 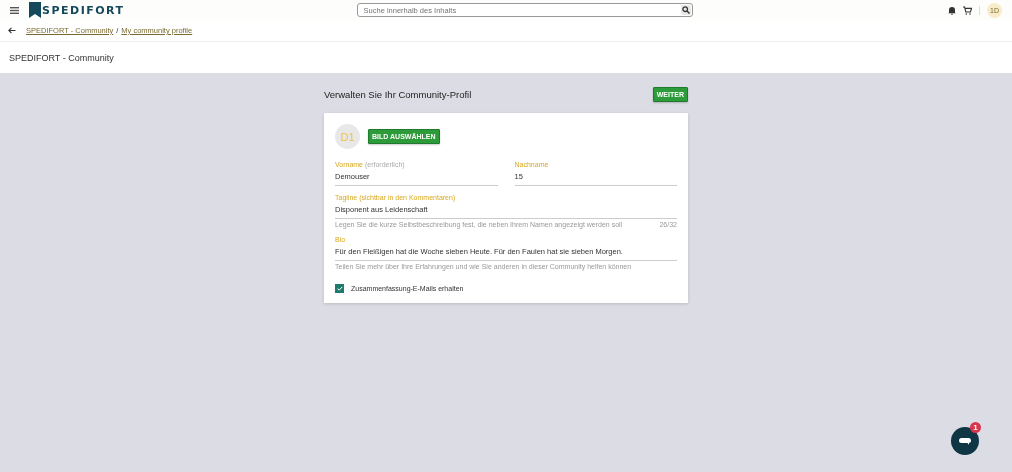 I want to click on profile-avatar: D1, so click(x=347, y=136).